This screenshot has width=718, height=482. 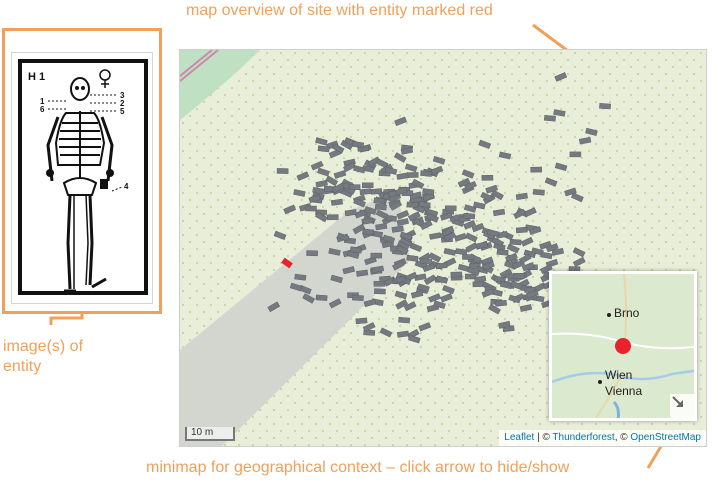 What do you see at coordinates (36, 77) in the screenshot?
I see `grave-label: H 1` at bounding box center [36, 77].